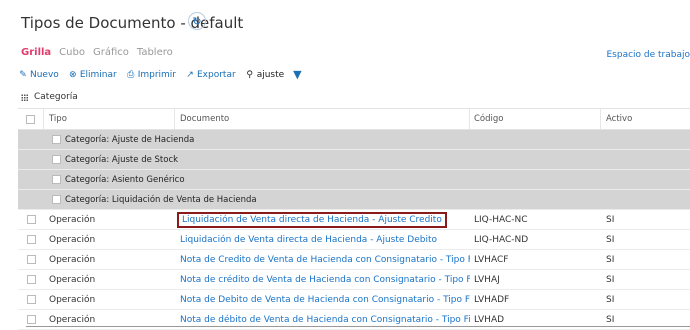 Image resolution: width=690 pixels, height=330 pixels. I want to click on header-tipo: Tipo, so click(109, 119).